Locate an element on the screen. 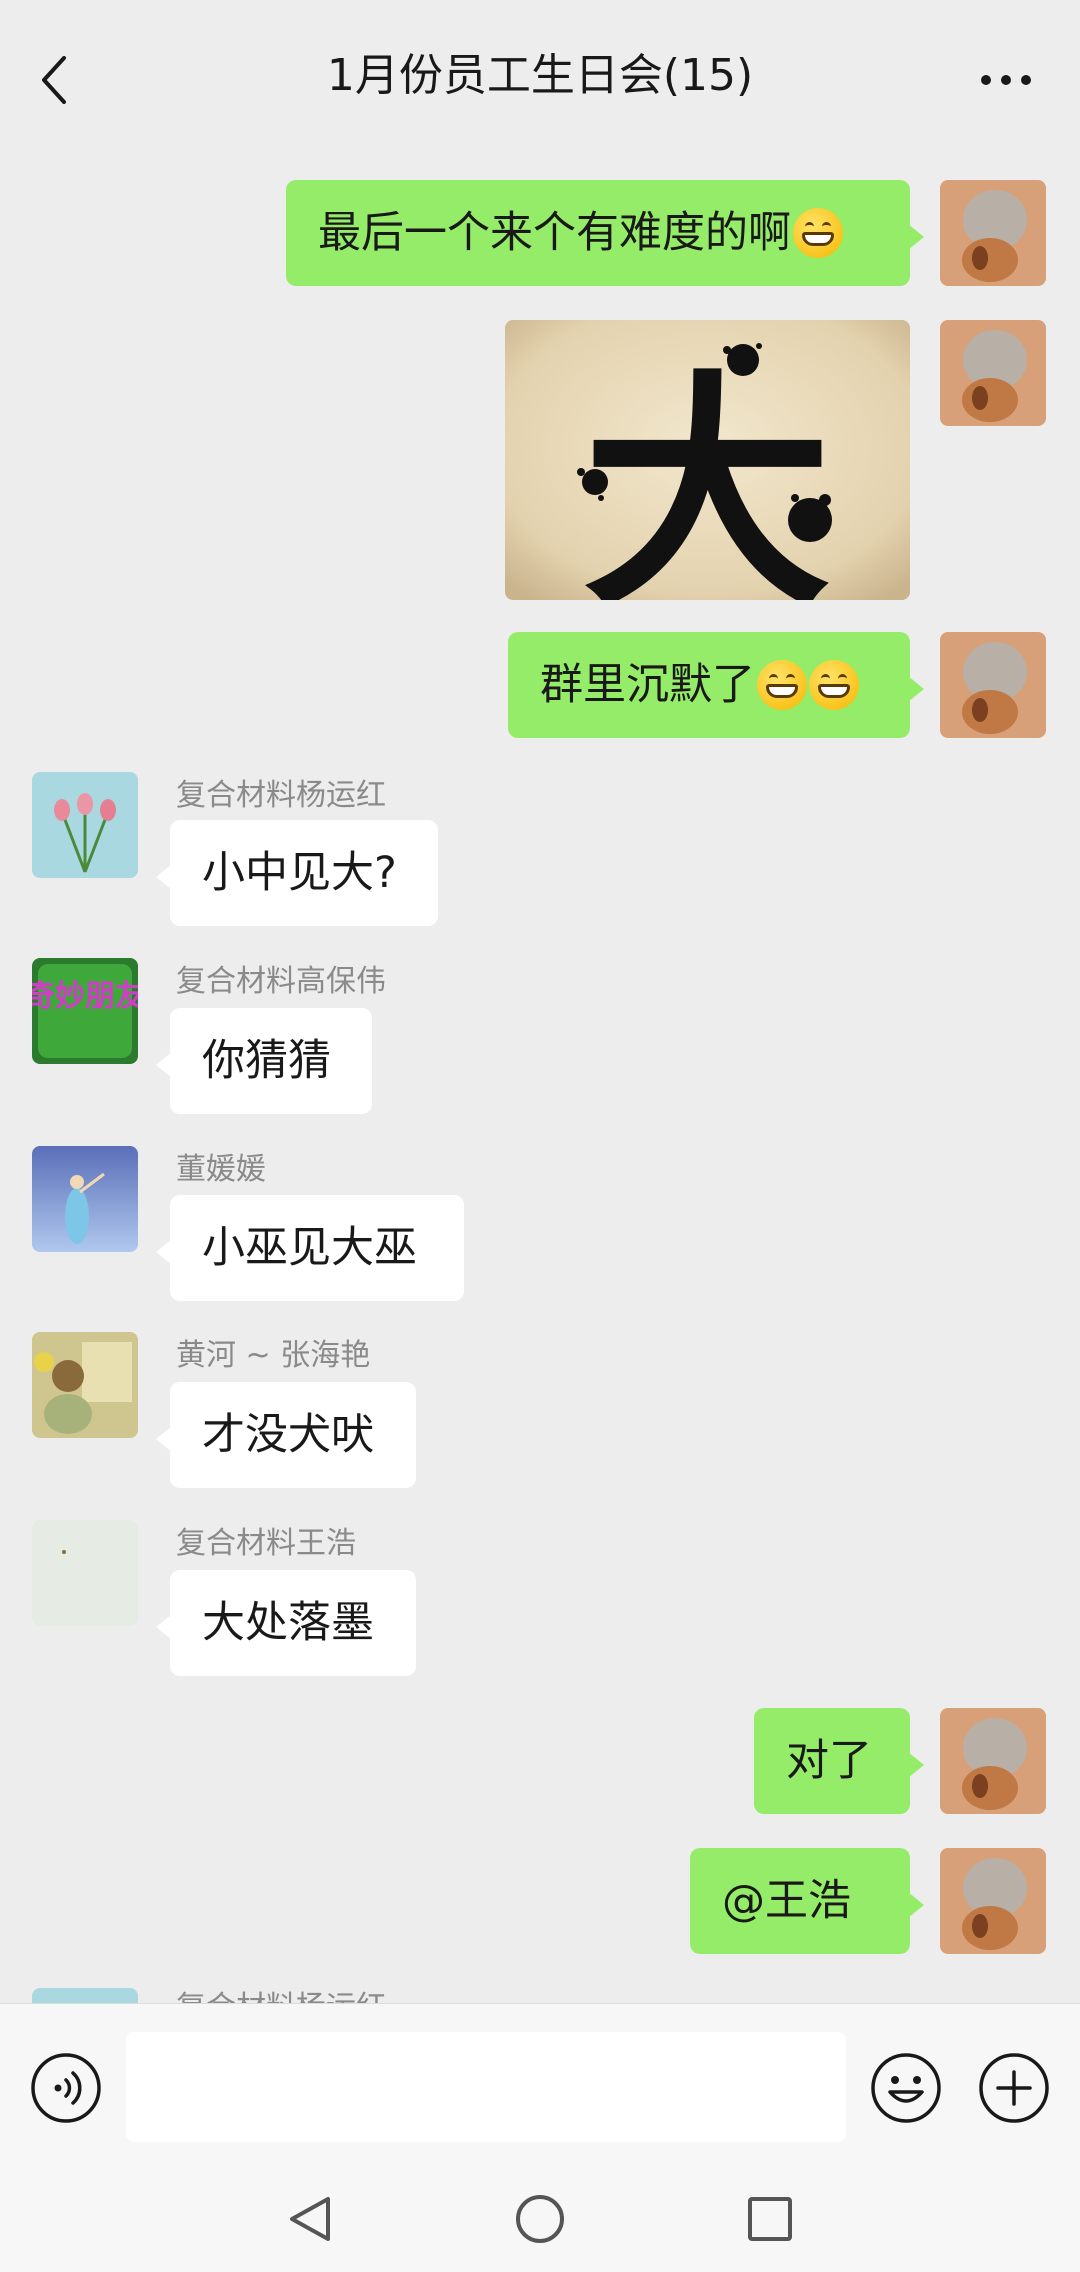 The image size is (1080, 2272). message-text: 小巫见大巫 is located at coordinates (309, 1248).